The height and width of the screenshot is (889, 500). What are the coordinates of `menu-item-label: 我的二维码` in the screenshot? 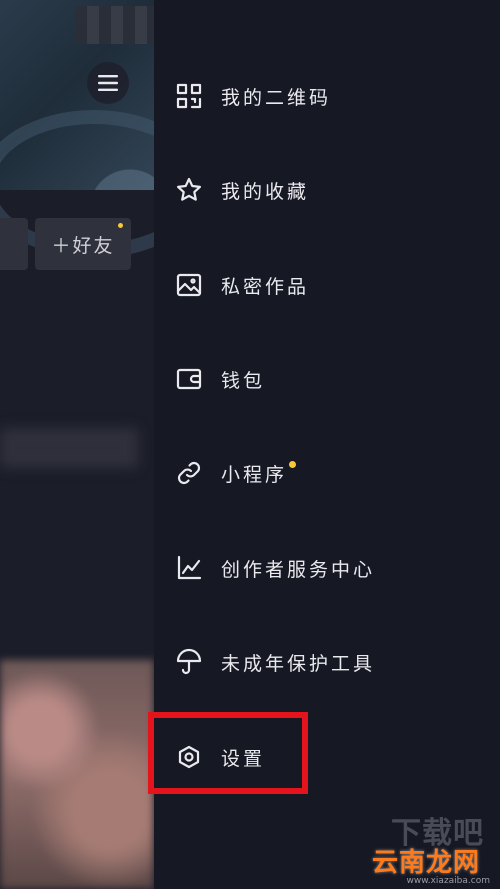 It's located at (276, 97).